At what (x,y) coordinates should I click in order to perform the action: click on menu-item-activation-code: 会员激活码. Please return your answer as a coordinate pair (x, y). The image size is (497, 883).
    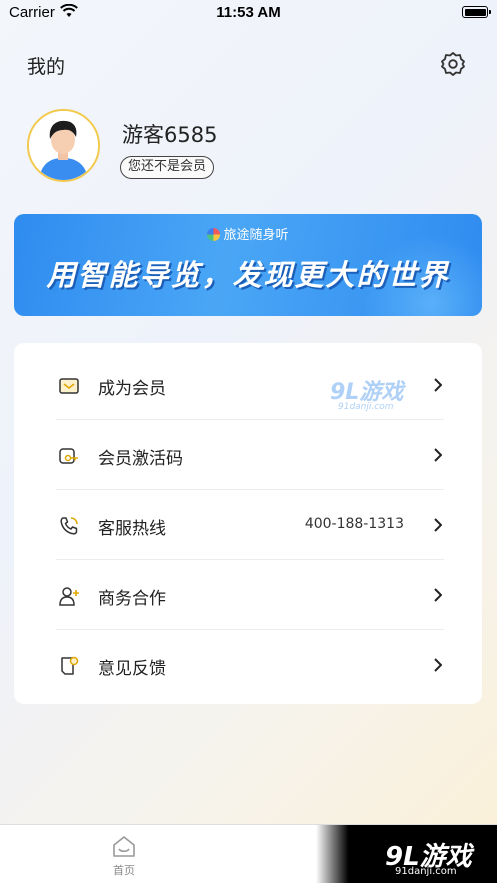
    Looking at the image, I should click on (248, 455).